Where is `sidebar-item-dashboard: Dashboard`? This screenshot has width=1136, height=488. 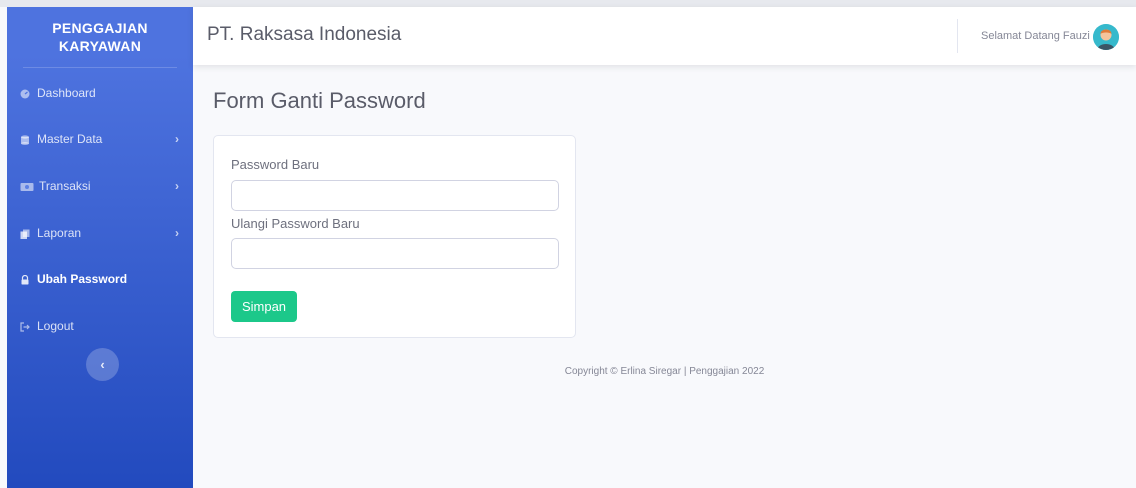 sidebar-item-dashboard: Dashboard is located at coordinates (100, 93).